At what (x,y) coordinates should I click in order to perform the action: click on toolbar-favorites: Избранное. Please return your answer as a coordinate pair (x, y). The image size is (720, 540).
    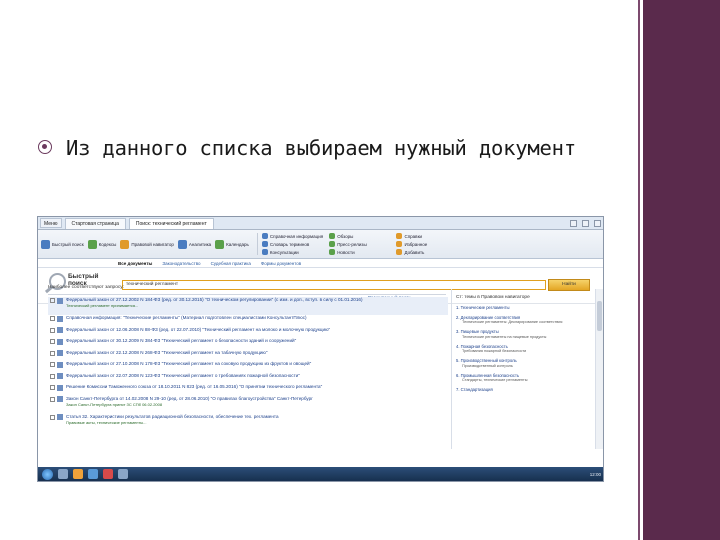
    Looking at the image, I should click on (426, 244).